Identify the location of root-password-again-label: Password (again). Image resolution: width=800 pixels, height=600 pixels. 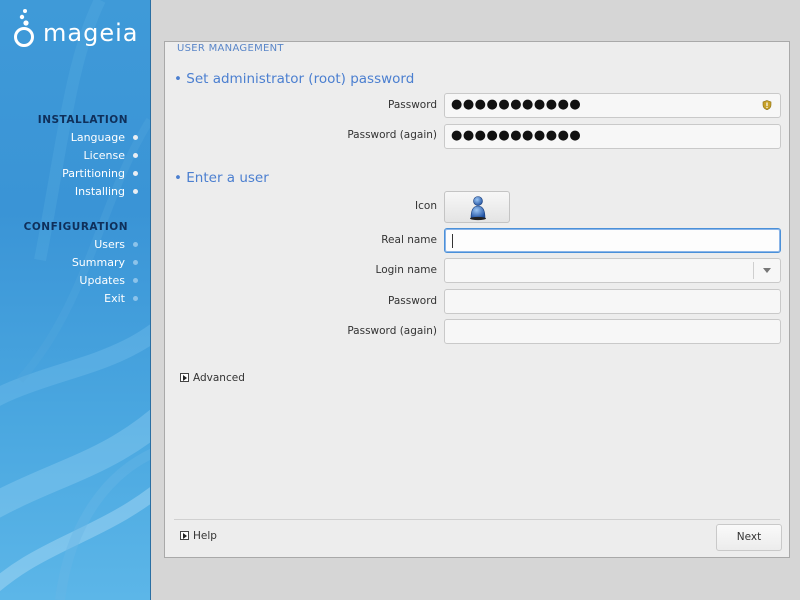
(392, 135).